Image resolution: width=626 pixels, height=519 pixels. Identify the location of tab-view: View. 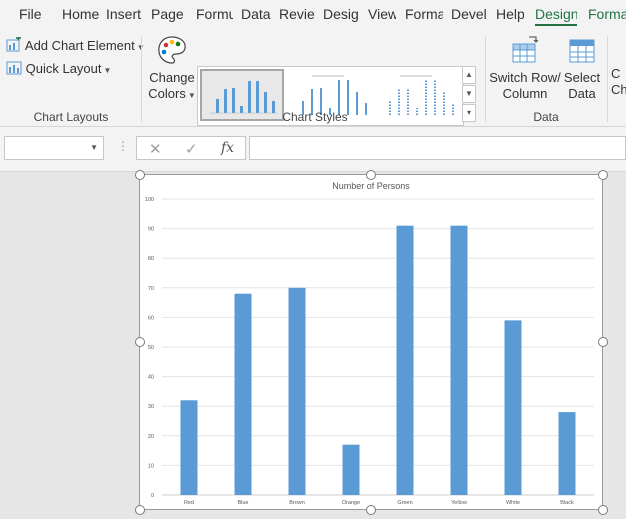
(382, 14).